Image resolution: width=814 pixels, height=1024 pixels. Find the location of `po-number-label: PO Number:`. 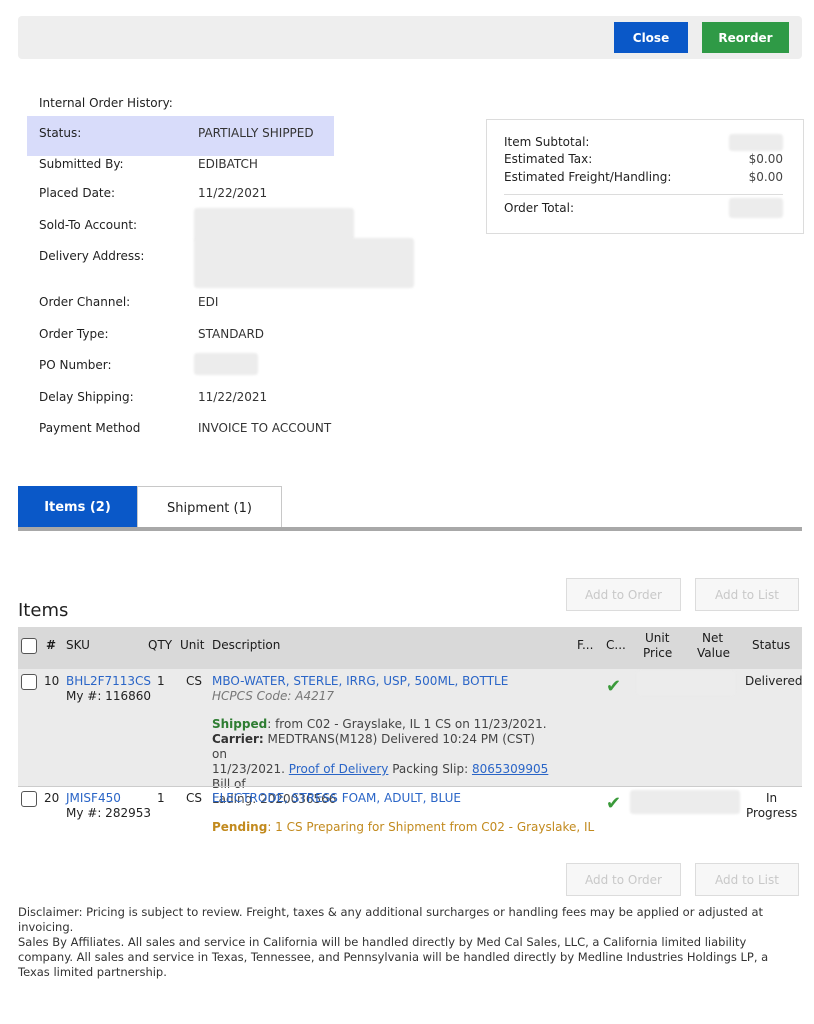

po-number-label: PO Number: is located at coordinates (75, 365).